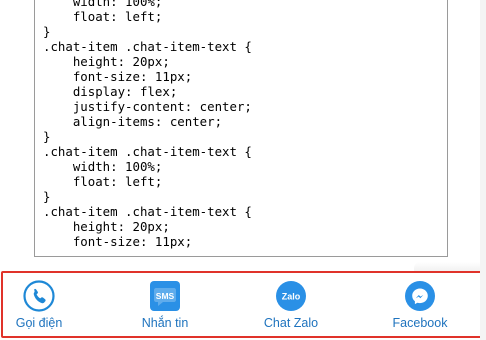 This screenshot has width=486, height=340. What do you see at coordinates (291, 323) in the screenshot?
I see `zalo-label: Chat Zalo` at bounding box center [291, 323].